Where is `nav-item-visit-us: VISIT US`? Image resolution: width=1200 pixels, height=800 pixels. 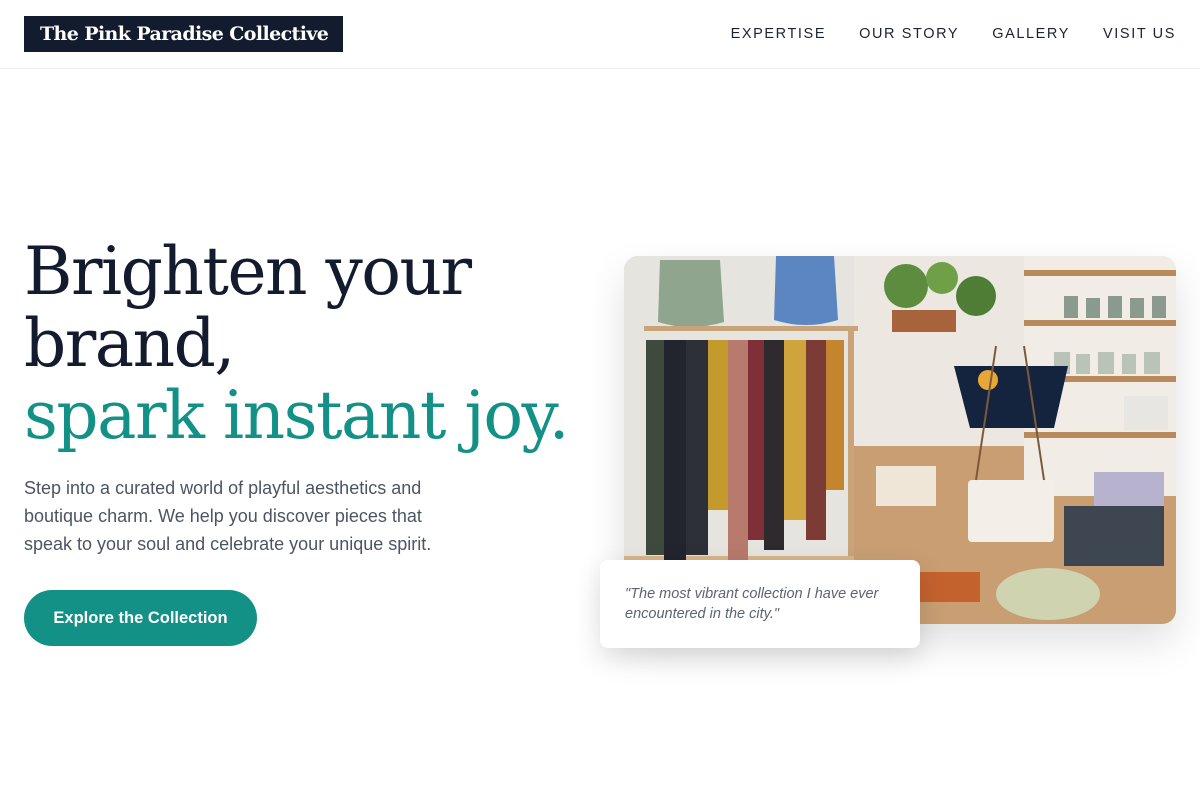
nav-item-visit-us: VISIT US is located at coordinates (1139, 34).